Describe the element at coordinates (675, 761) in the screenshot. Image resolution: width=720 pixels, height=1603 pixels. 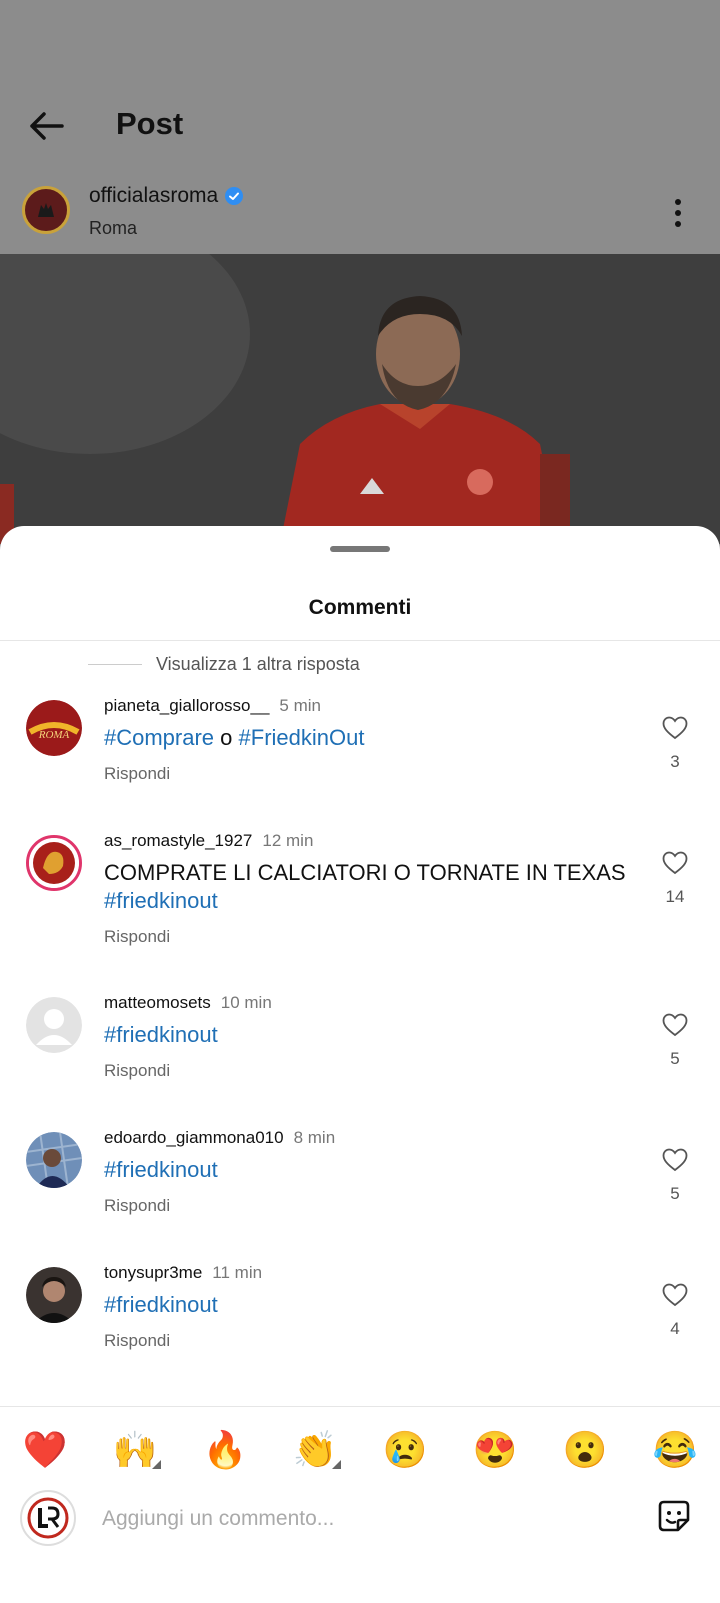
I see `like-count: 3` at that location.